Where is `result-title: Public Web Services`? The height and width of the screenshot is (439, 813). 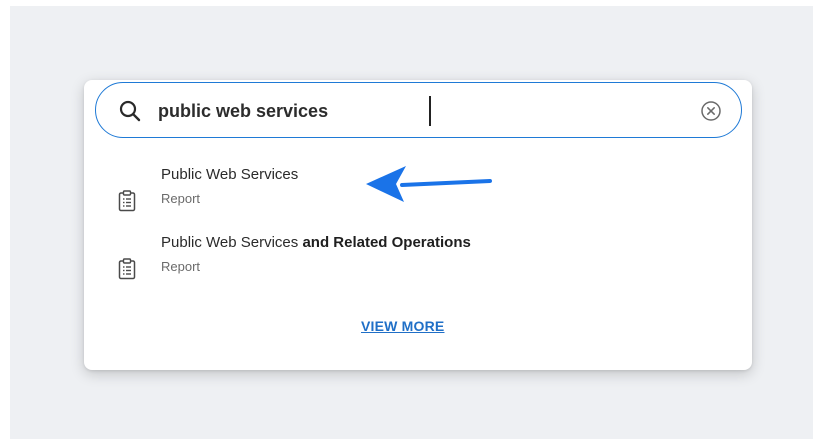 result-title: Public Web Services is located at coordinates (230, 174).